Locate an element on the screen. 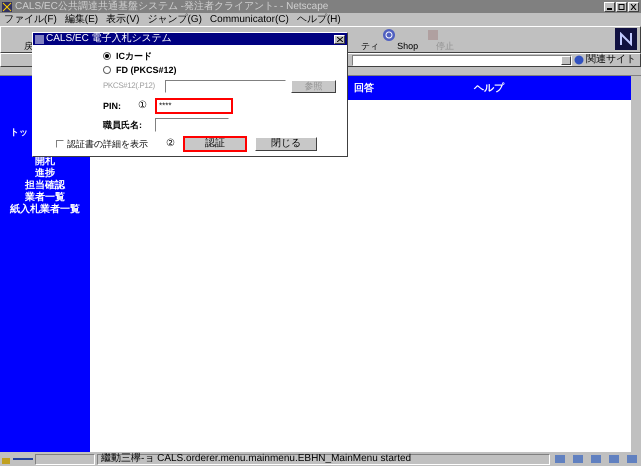 This screenshot has width=641, height=466. menu-item: ファイル(F) is located at coordinates (30, 19).